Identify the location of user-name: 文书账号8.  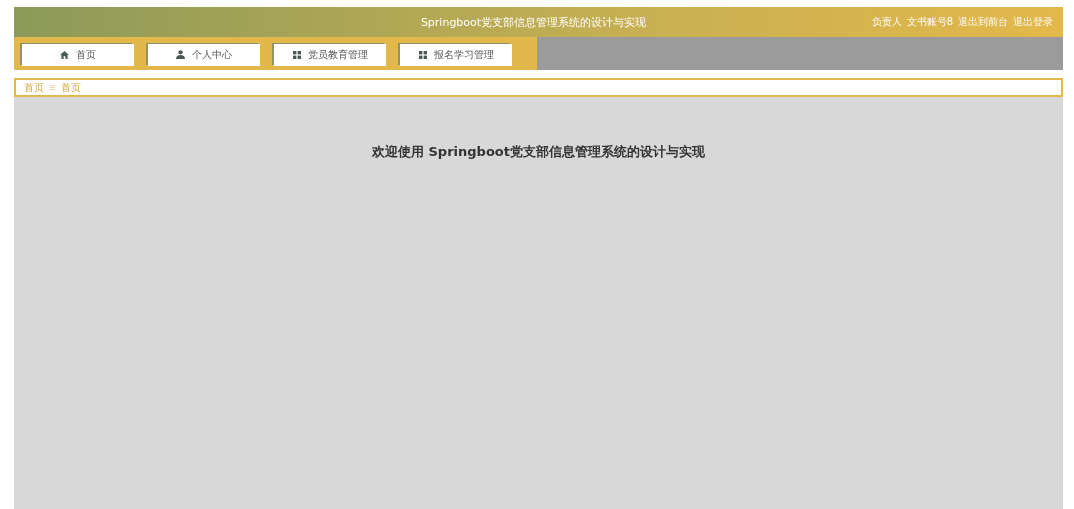
(929, 22).